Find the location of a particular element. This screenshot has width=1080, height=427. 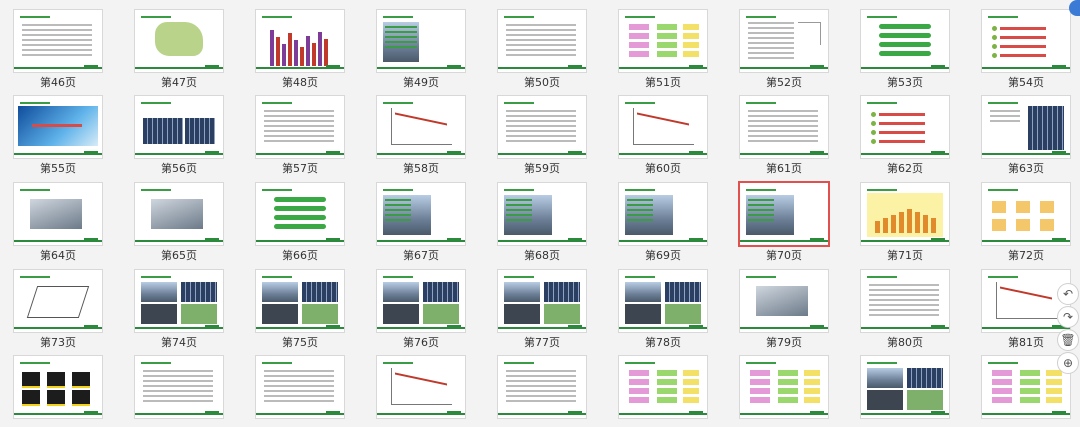

rotate-right-icon: ↷ is located at coordinates (1068, 317).